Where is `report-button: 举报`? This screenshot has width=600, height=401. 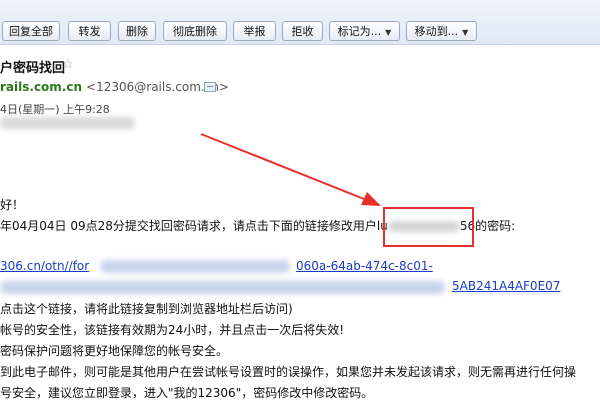
report-button: 举报 is located at coordinates (254, 31).